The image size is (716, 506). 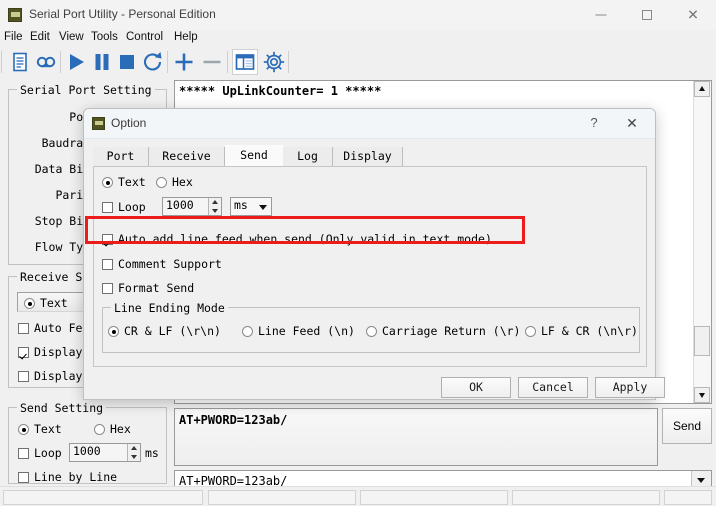 I want to click on tab-log: Log, so click(x=308, y=156).